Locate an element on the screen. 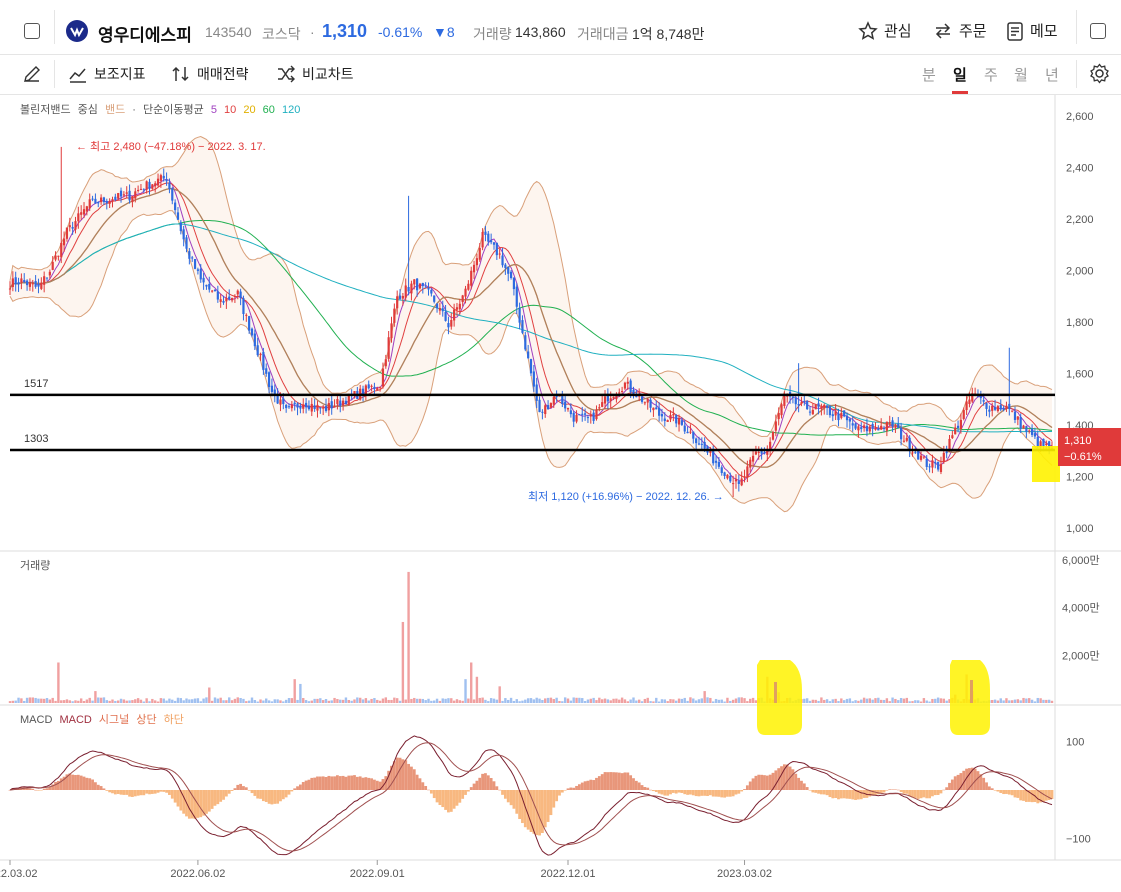 The height and width of the screenshot is (892, 1121). period-minute-tab: 분 is located at coordinates (929, 74).